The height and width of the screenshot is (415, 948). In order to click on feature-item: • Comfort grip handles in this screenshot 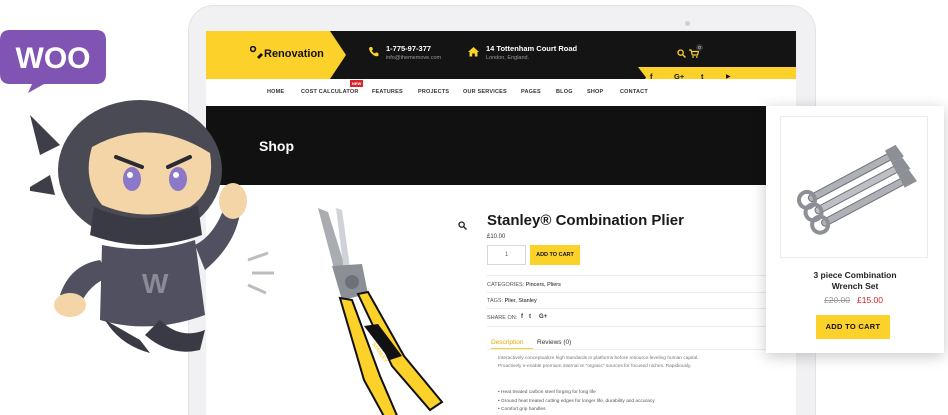, I will do `click(522, 410)`.